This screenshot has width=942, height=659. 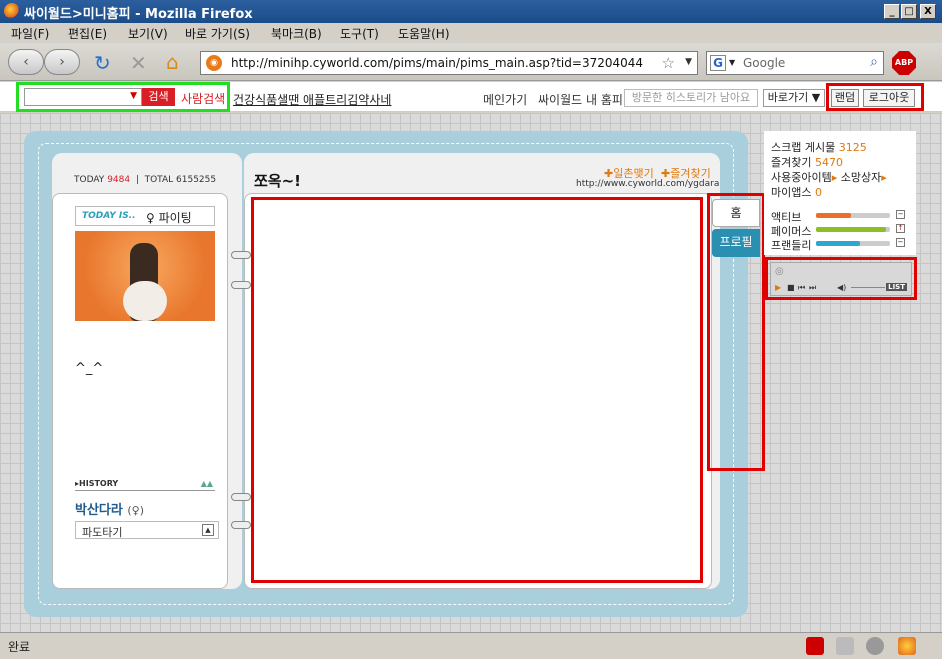 What do you see at coordinates (138, 63) in the screenshot?
I see `stop-icon: ✕` at bounding box center [138, 63].